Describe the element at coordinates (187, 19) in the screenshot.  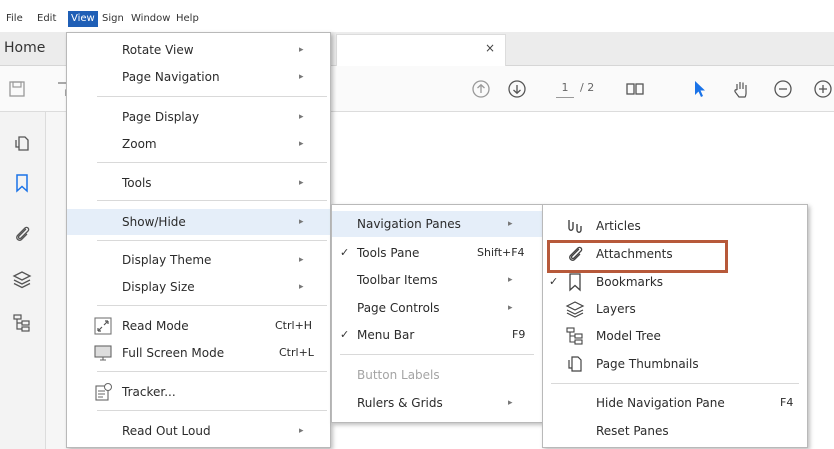
I see `menu-help: Help` at that location.